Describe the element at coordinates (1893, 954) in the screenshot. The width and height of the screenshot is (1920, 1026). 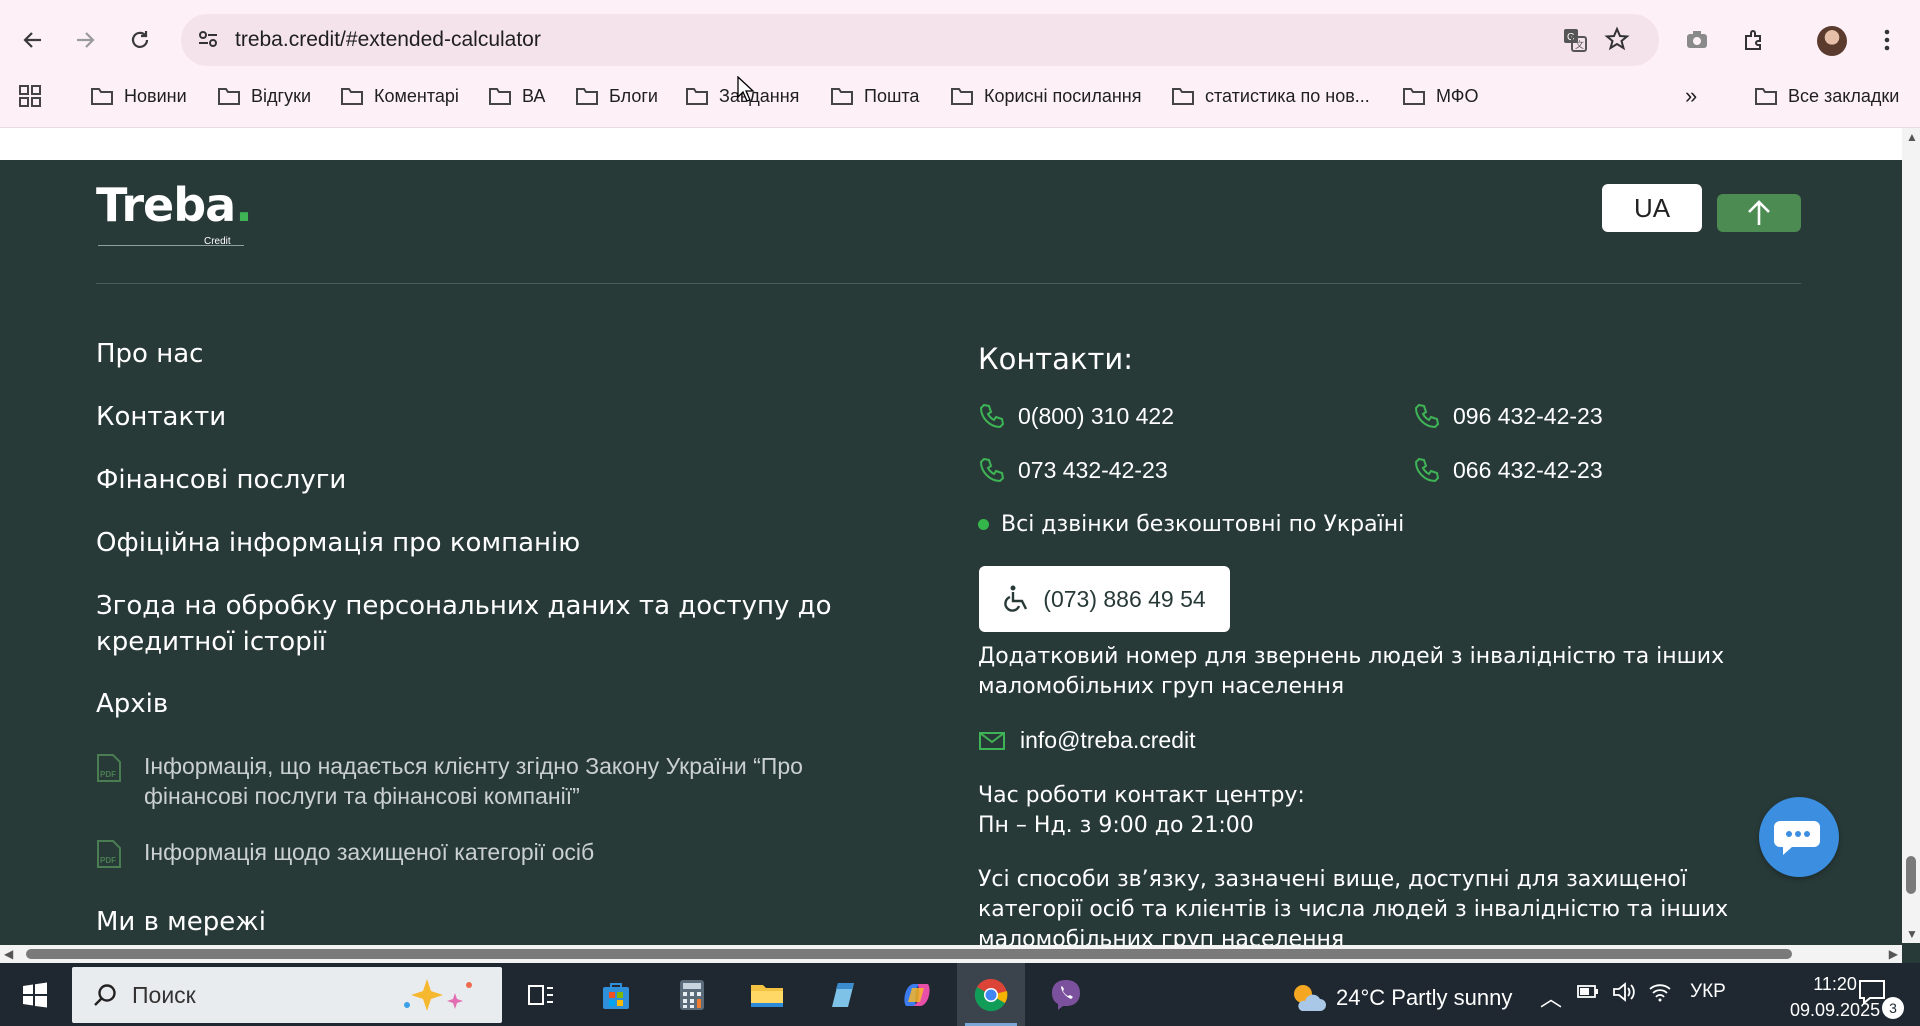
I see `scroll-right-arrow-icon: ▶` at that location.